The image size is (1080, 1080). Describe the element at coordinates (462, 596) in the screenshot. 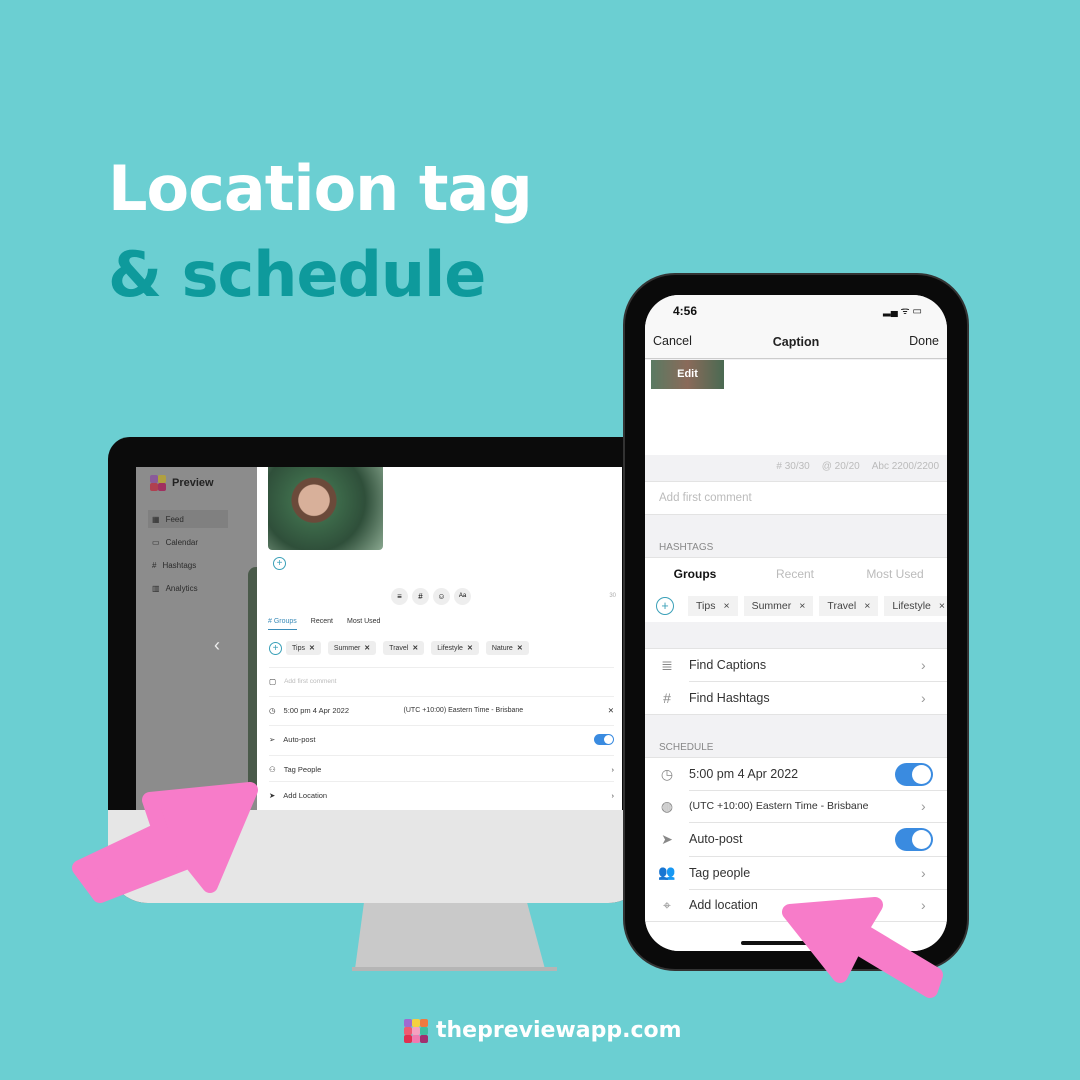

I see `font-button: Aa` at that location.